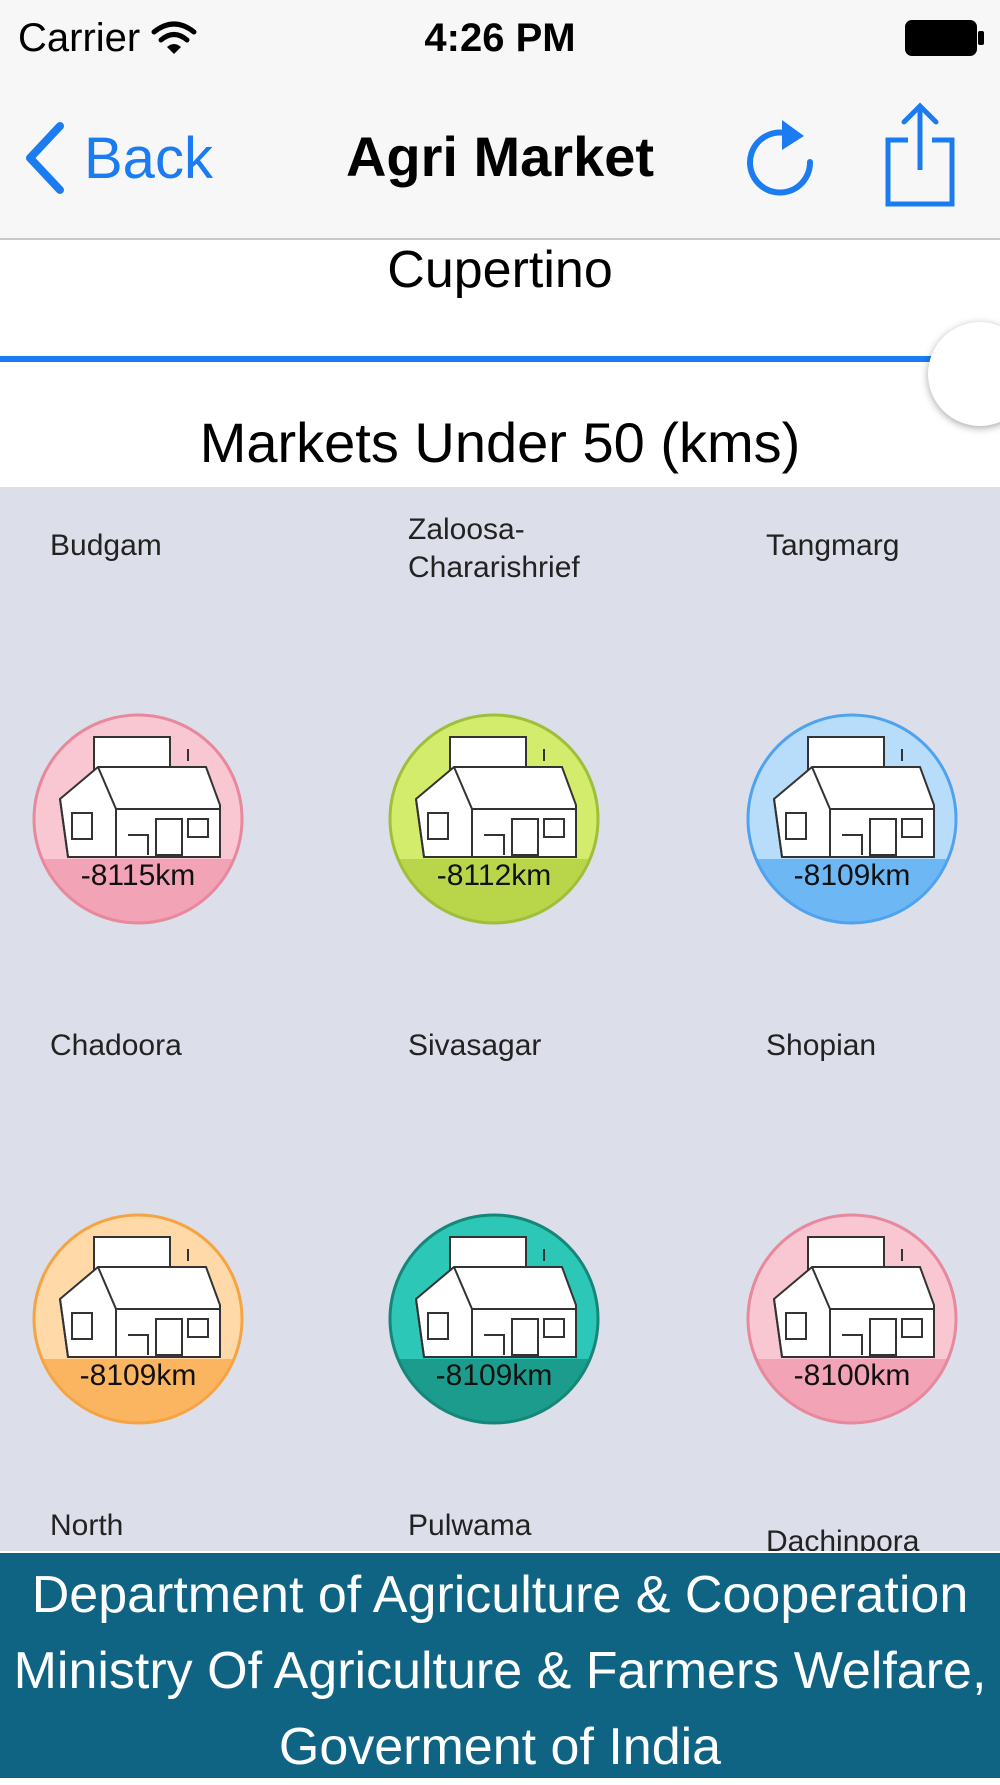 The image size is (1000, 1785). I want to click on refresh-button, so click(780, 158).